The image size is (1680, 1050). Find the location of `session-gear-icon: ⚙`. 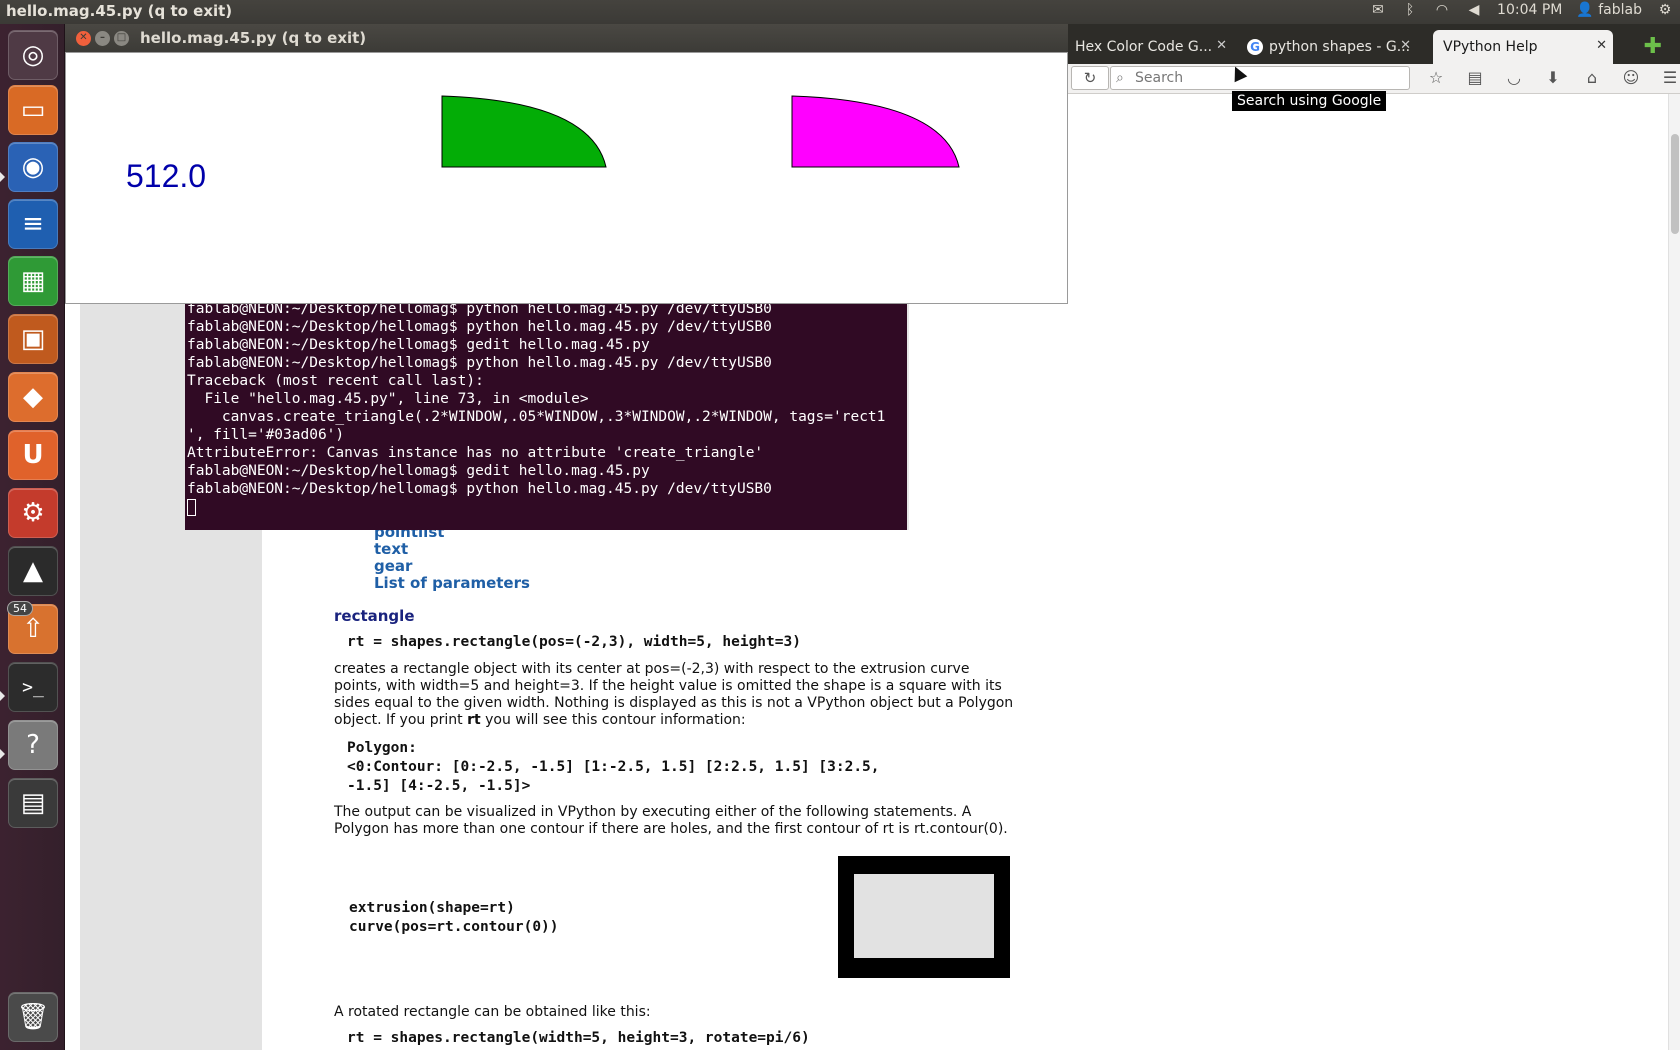

session-gear-icon: ⚙ is located at coordinates (1665, 10).